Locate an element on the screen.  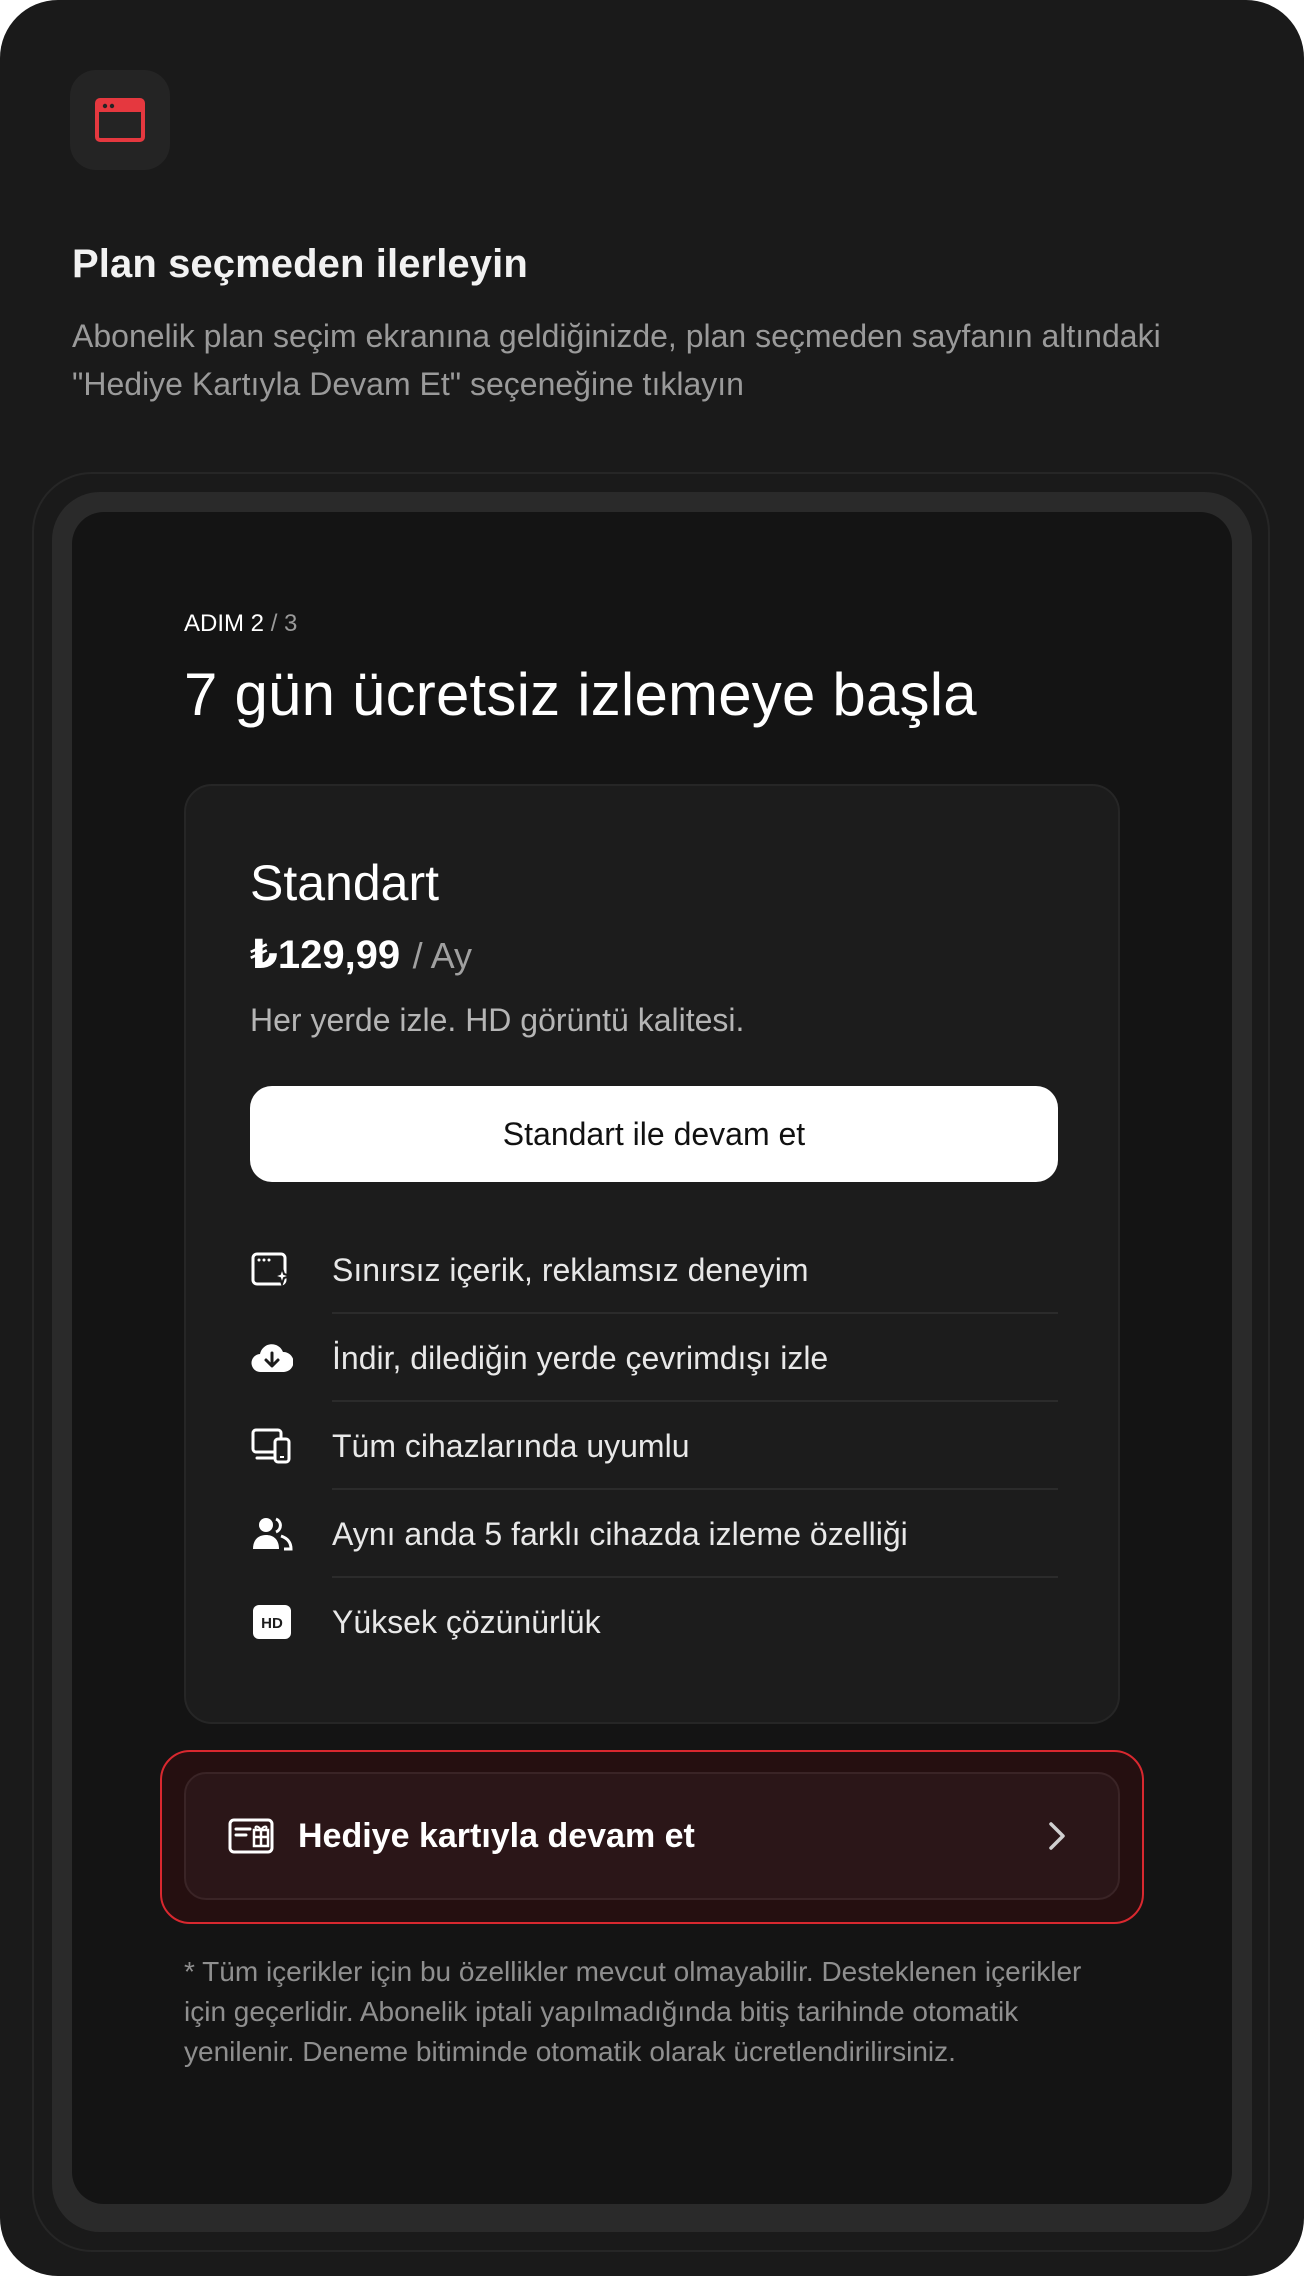
feature-item: Sınırsız içerik, reklamsız deneyim is located at coordinates (654, 1270).